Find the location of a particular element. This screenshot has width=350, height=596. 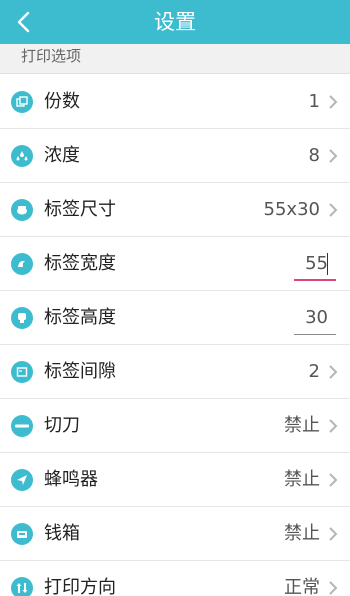

page-title: 设置 is located at coordinates (175, 22).